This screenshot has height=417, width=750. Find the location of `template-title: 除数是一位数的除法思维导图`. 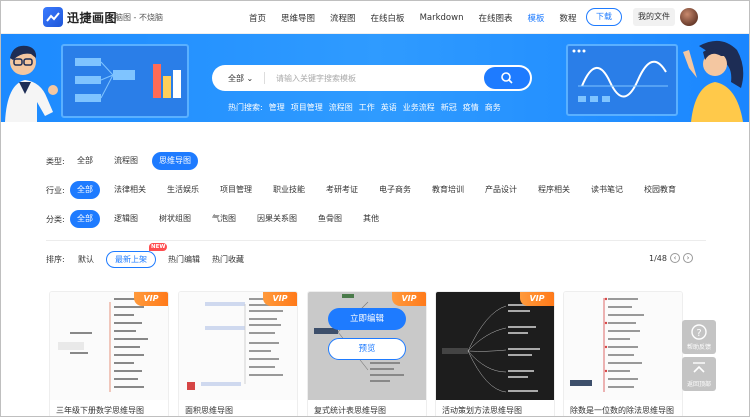

template-title: 除数是一位数的除法思维导图 is located at coordinates (622, 410).